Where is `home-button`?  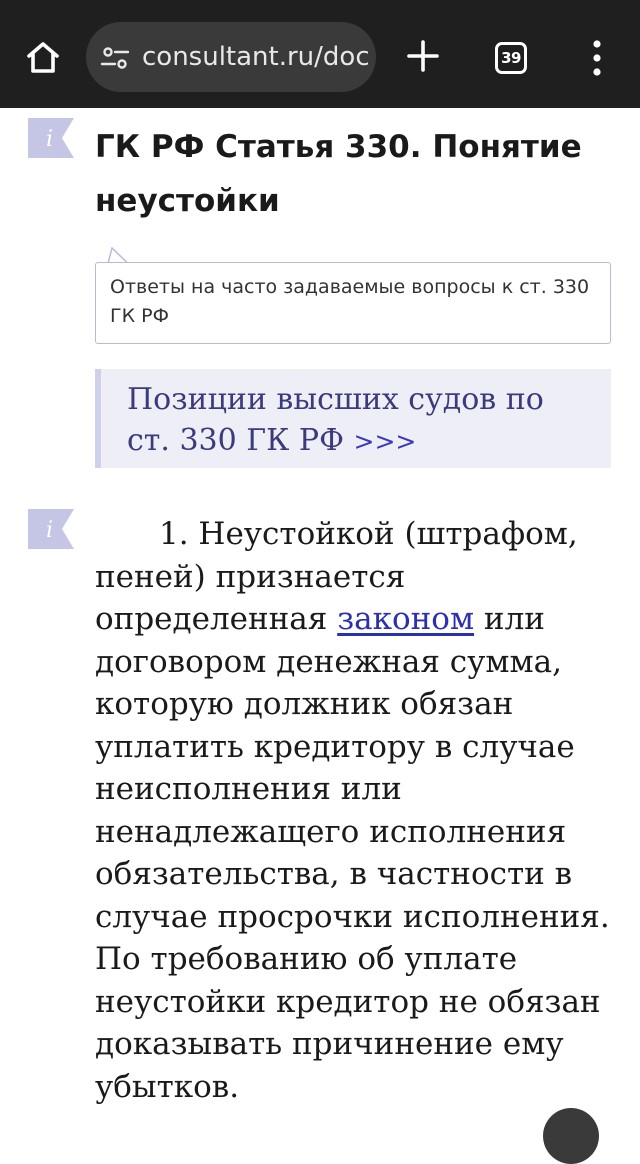
home-button is located at coordinates (43, 57).